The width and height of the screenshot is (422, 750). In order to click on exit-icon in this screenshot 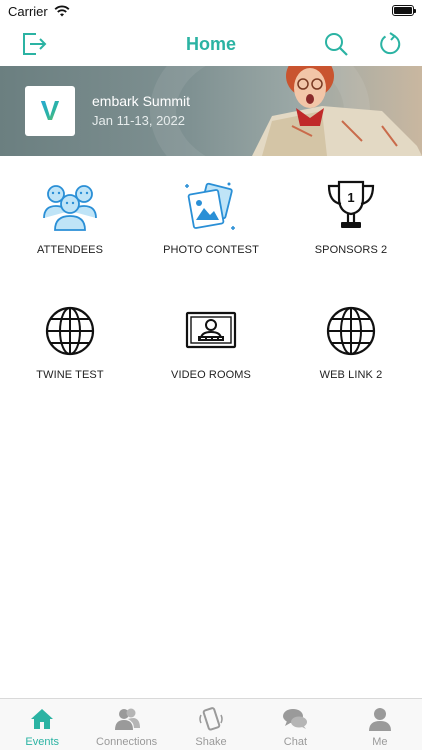, I will do `click(35, 44)`.